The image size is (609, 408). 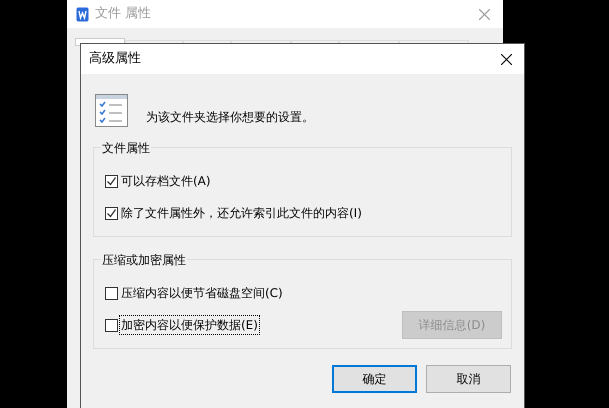 What do you see at coordinates (115, 59) in the screenshot?
I see `dialog-title: 高级属性` at bounding box center [115, 59].